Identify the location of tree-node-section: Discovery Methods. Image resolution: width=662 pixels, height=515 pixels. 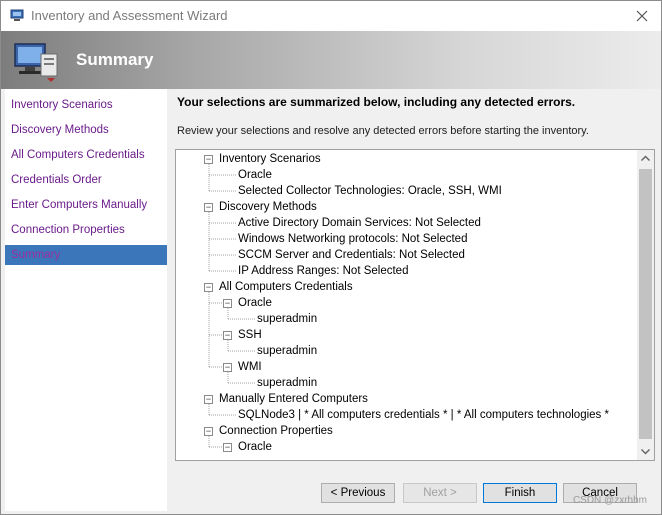
(268, 207).